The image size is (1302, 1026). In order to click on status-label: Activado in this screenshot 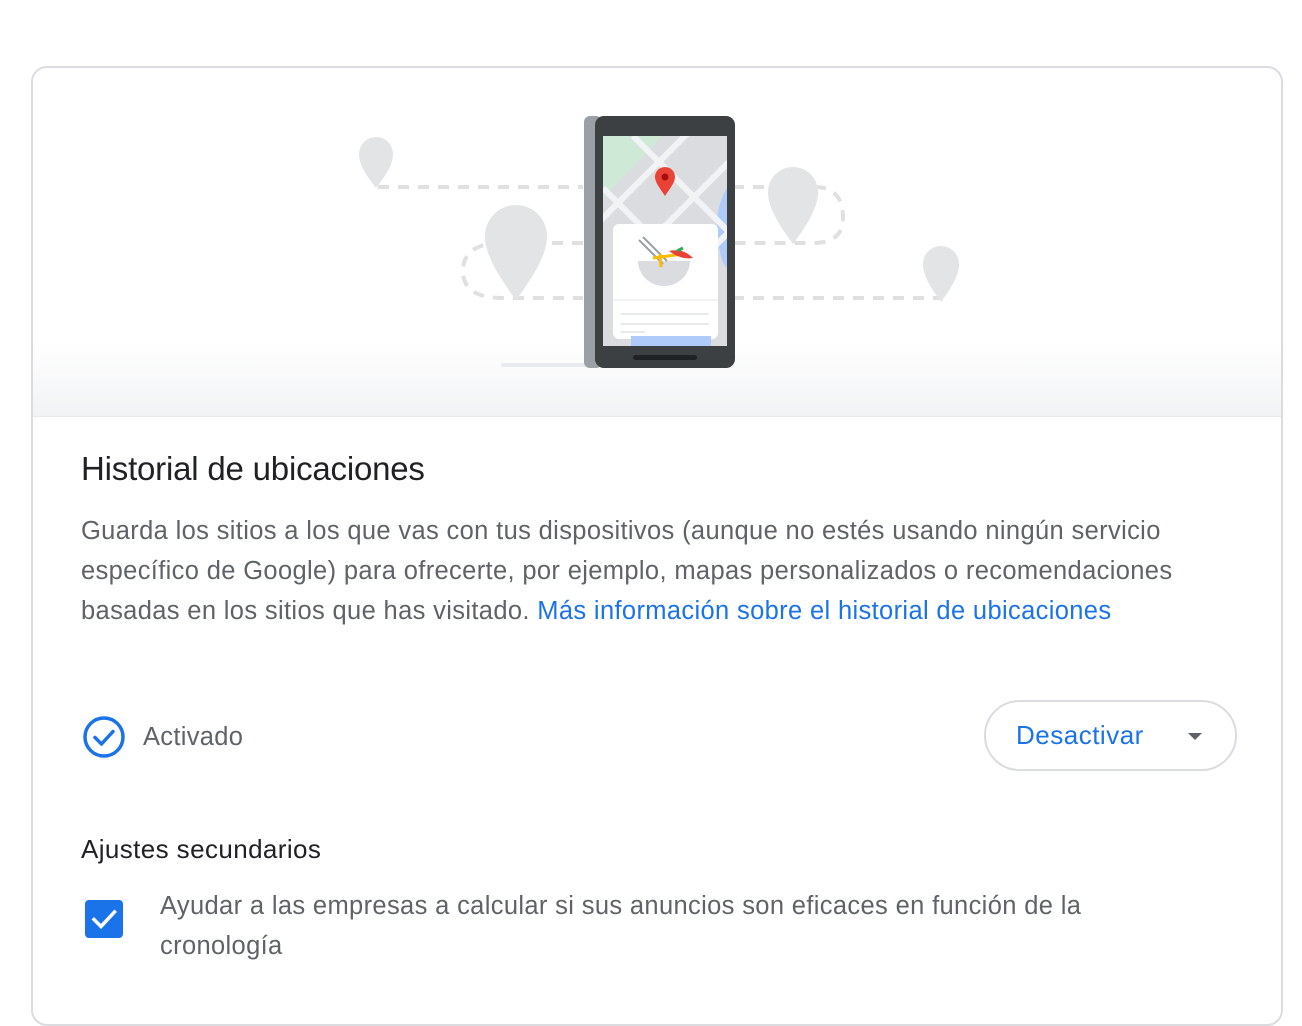, I will do `click(193, 736)`.